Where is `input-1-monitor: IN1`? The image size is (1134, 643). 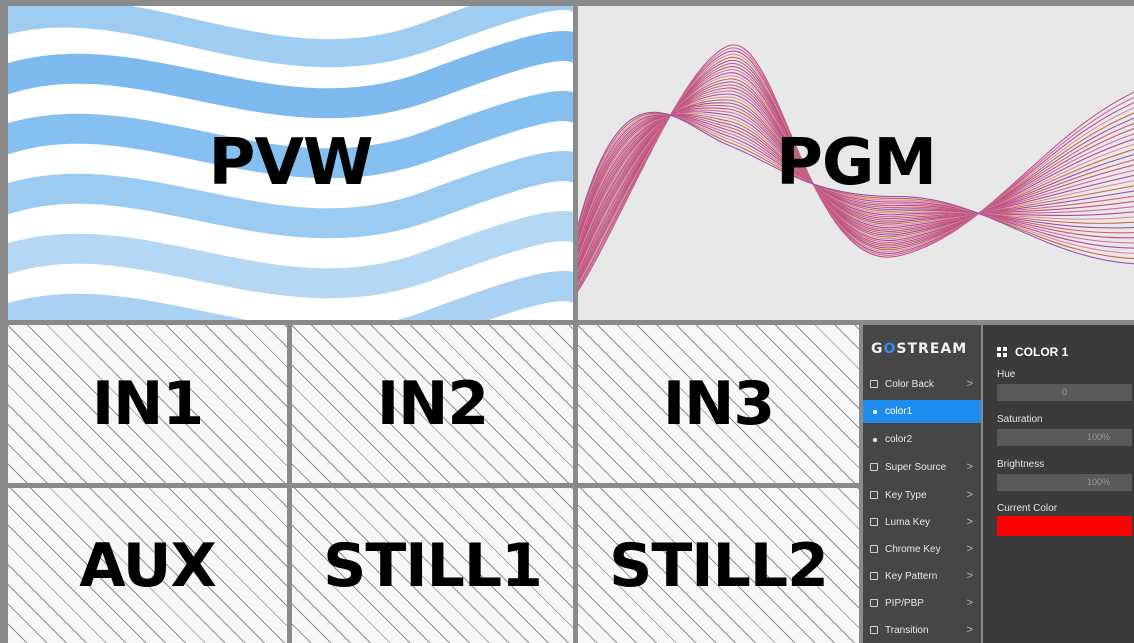
input-1-monitor: IN1 is located at coordinates (147, 404).